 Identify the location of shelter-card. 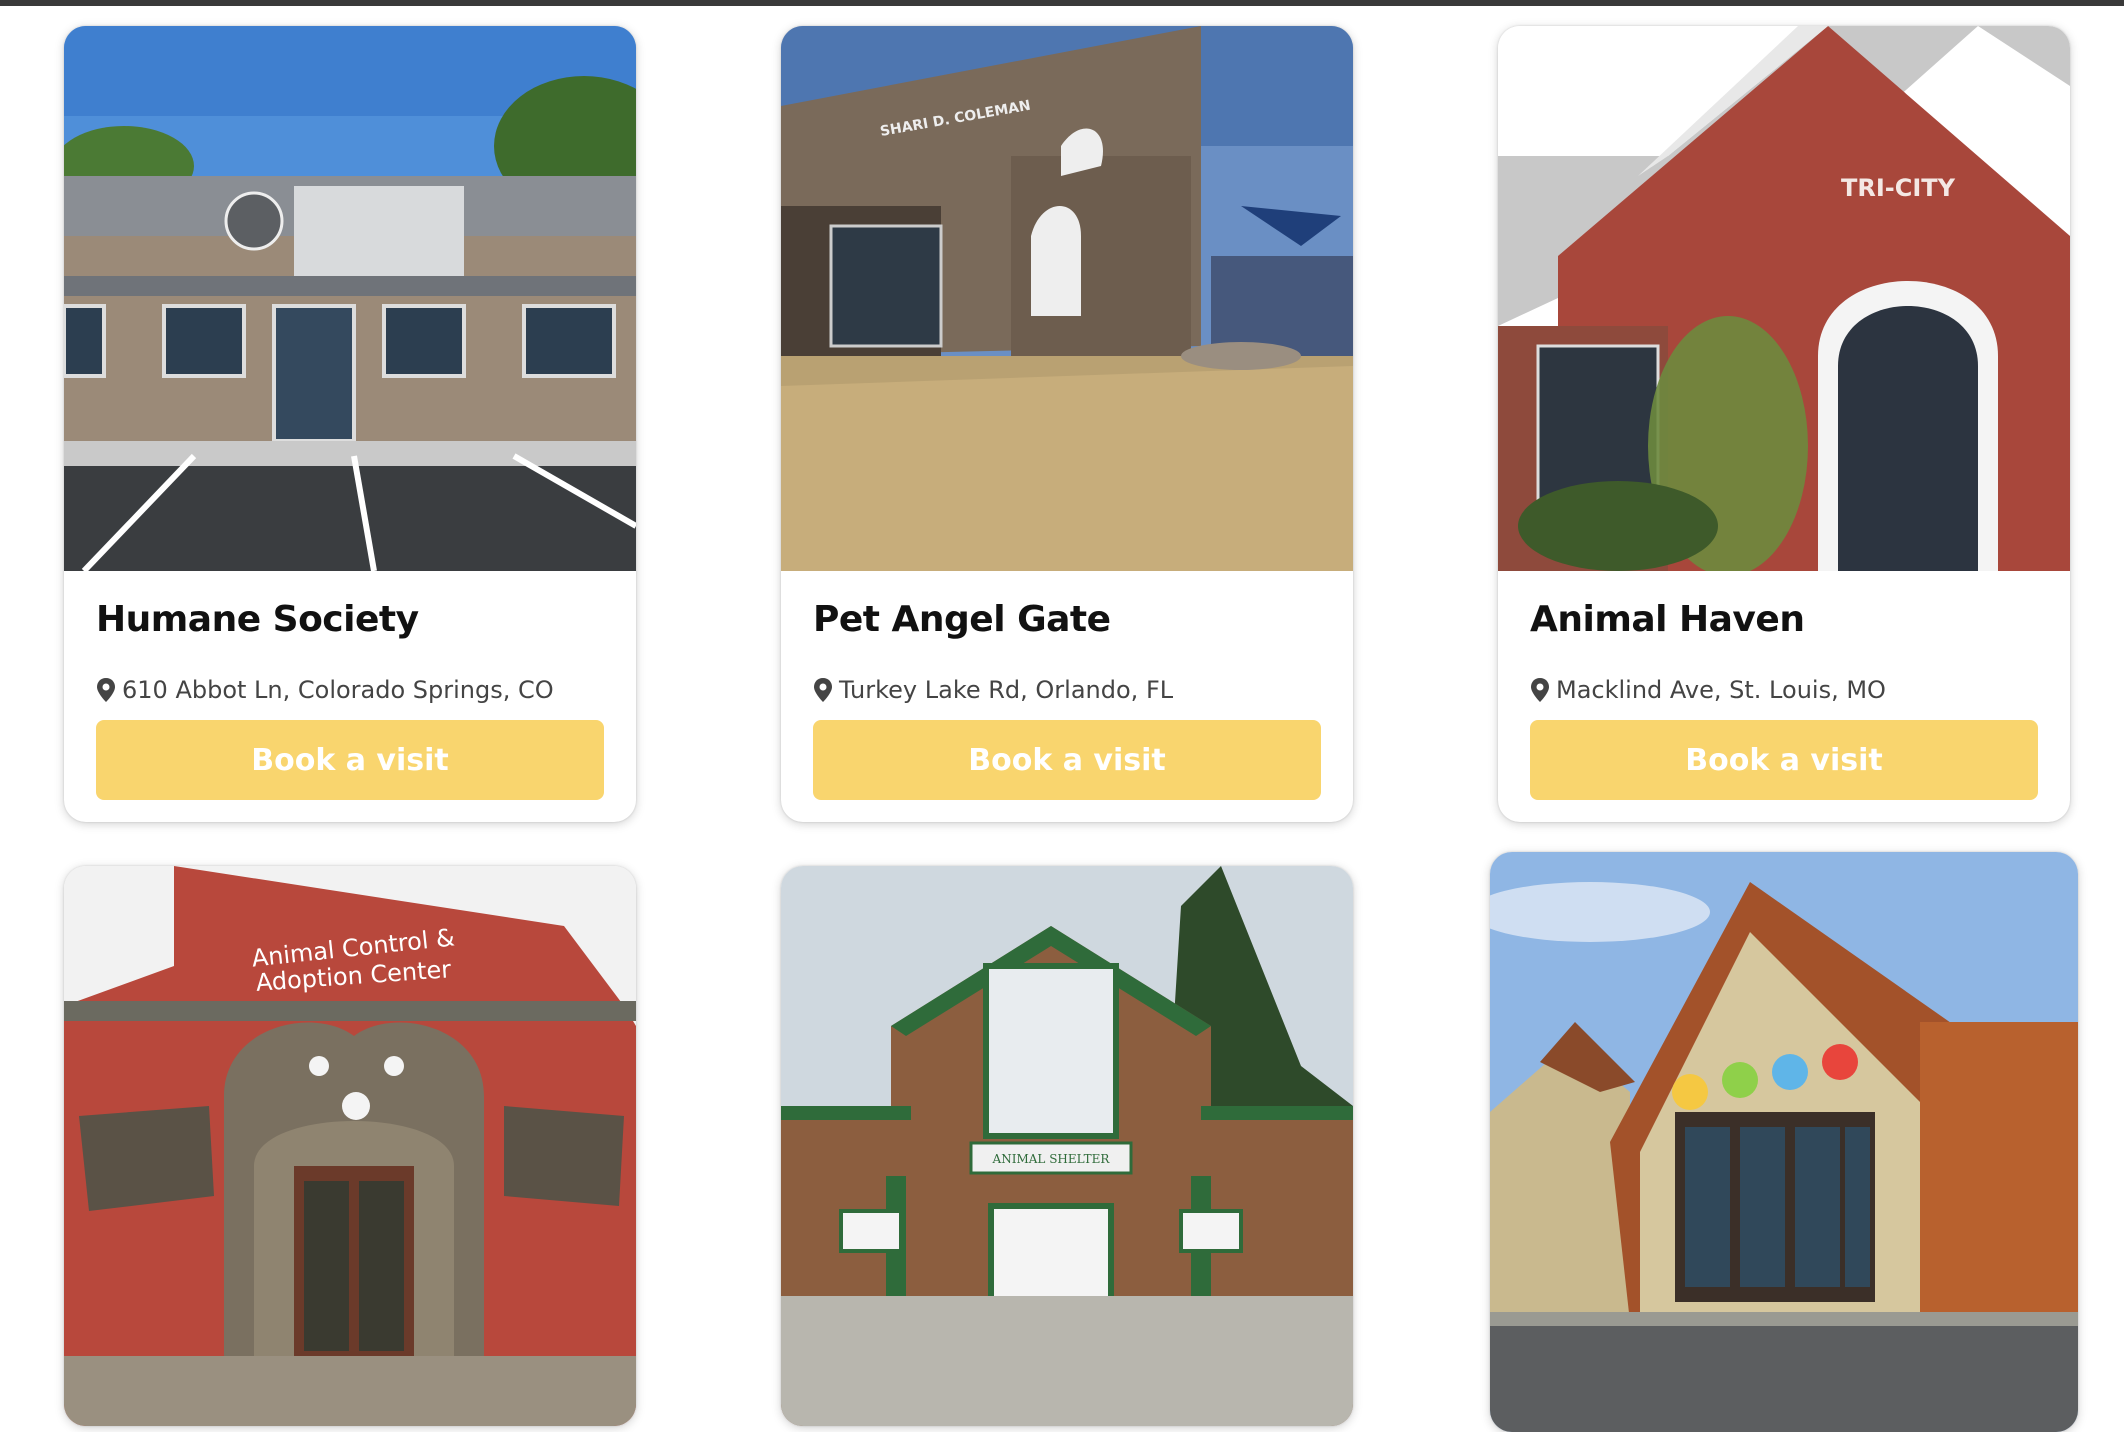
(1784, 1142).